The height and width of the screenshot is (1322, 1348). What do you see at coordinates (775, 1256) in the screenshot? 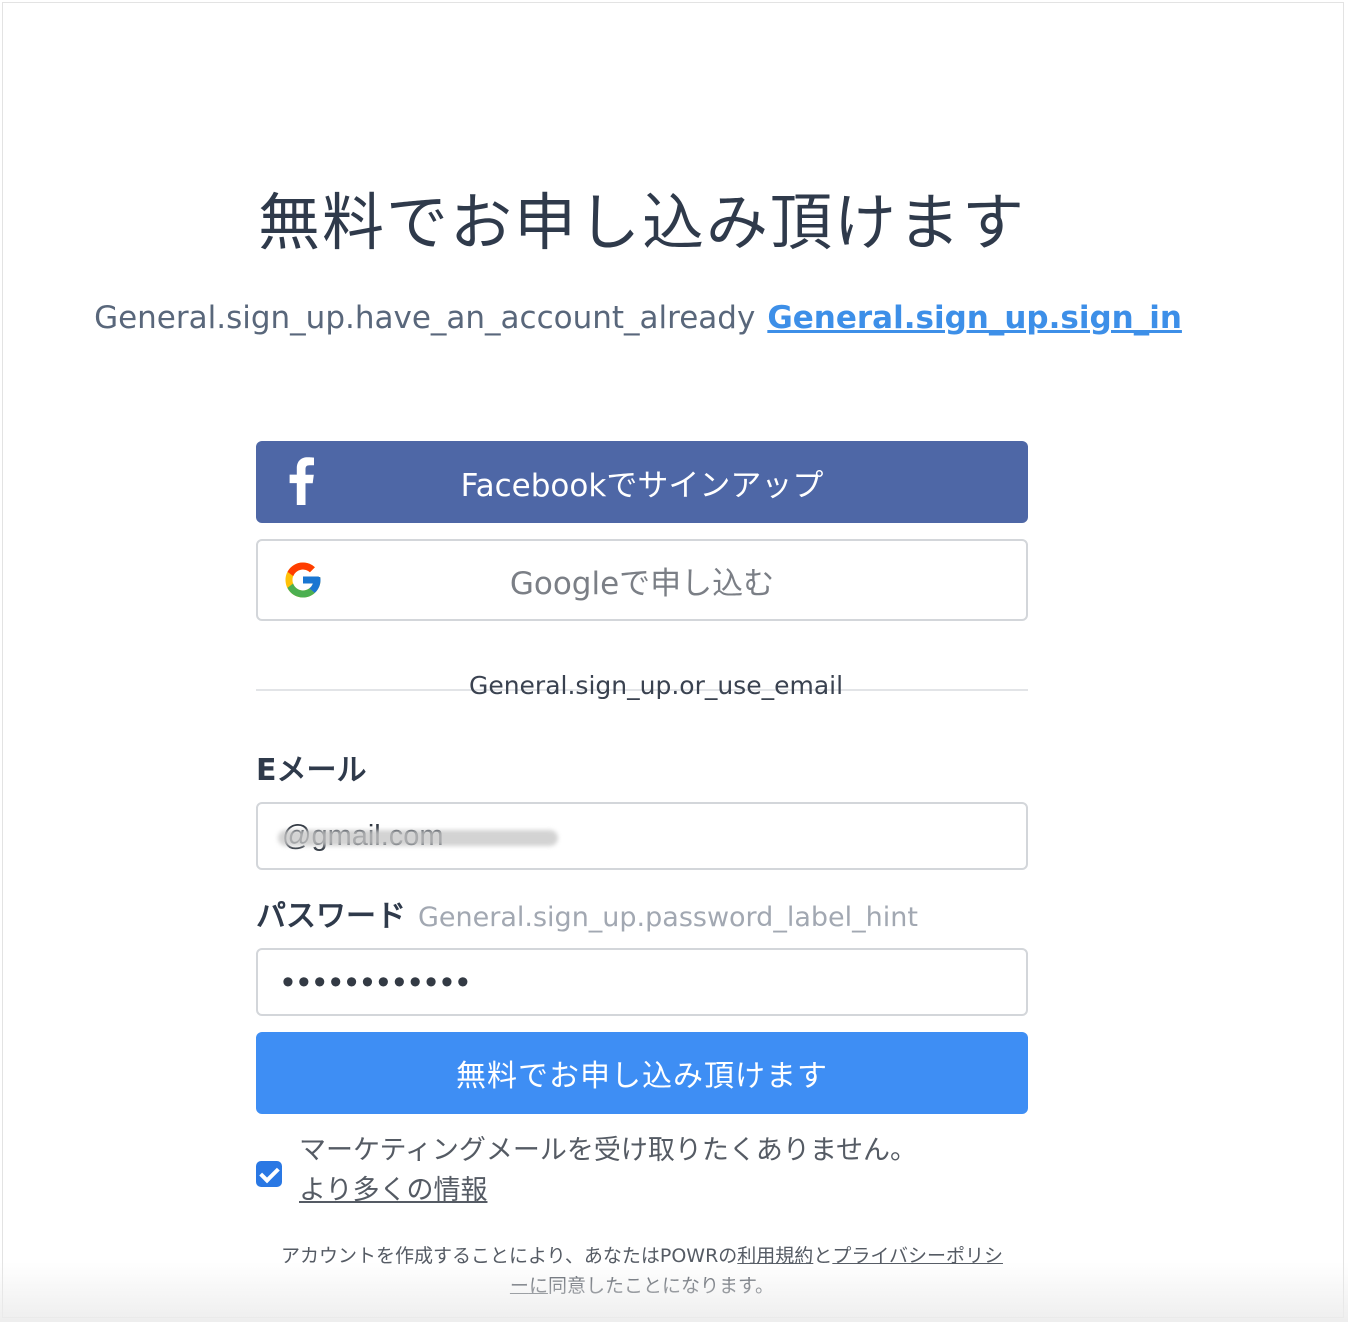
I see `terms-of-service-link: 利用規約` at bounding box center [775, 1256].